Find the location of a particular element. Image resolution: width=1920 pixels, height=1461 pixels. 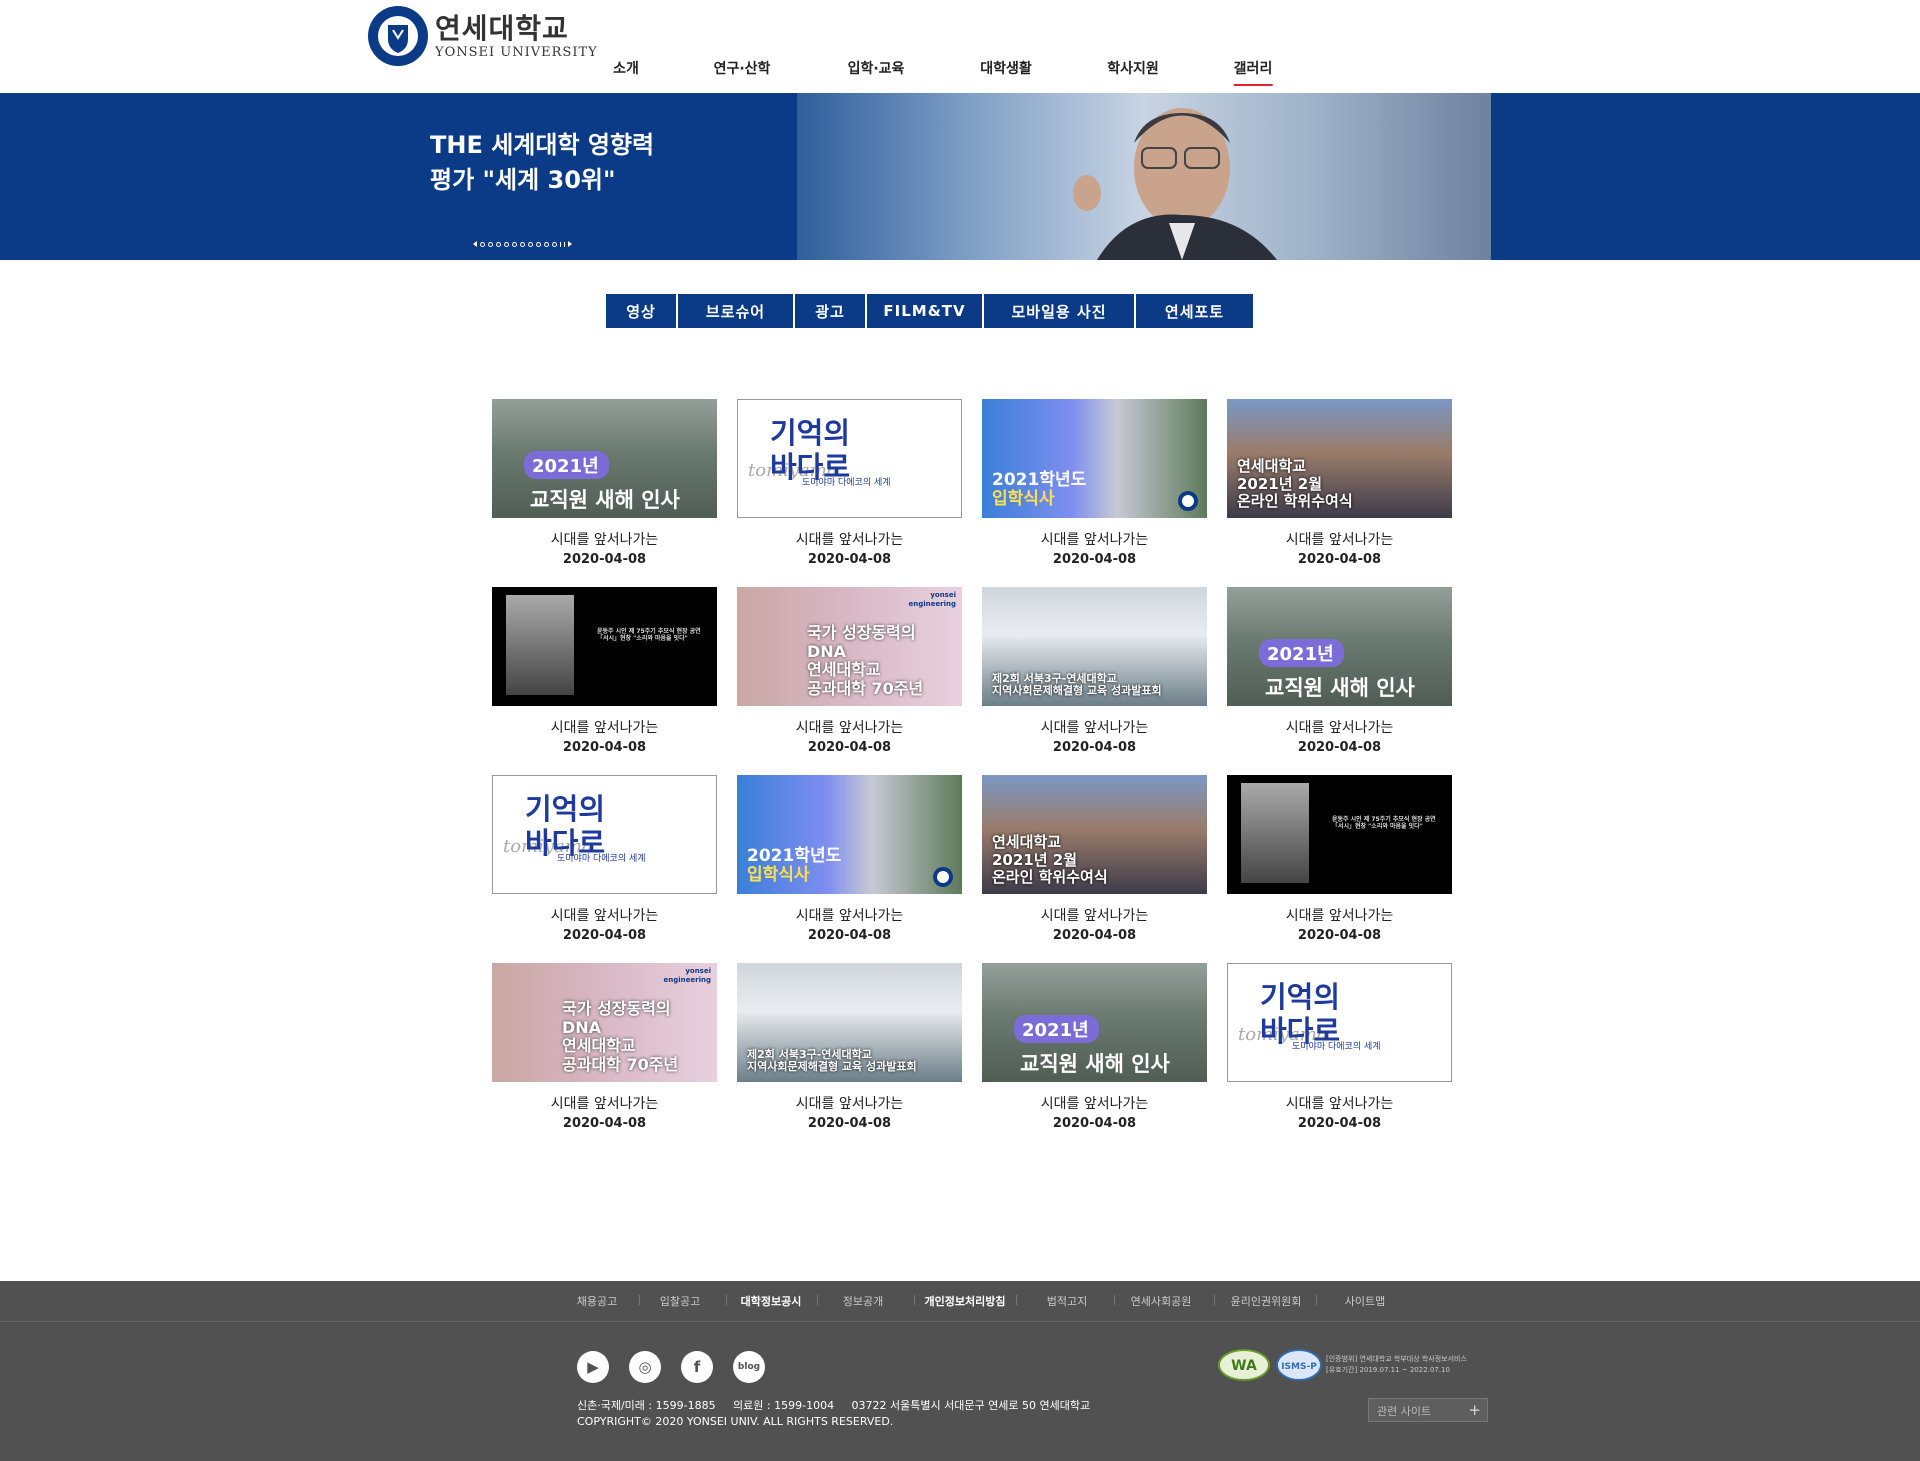

thumbnail-caption: 기억의 바다로 is located at coordinates (1300, 1014).